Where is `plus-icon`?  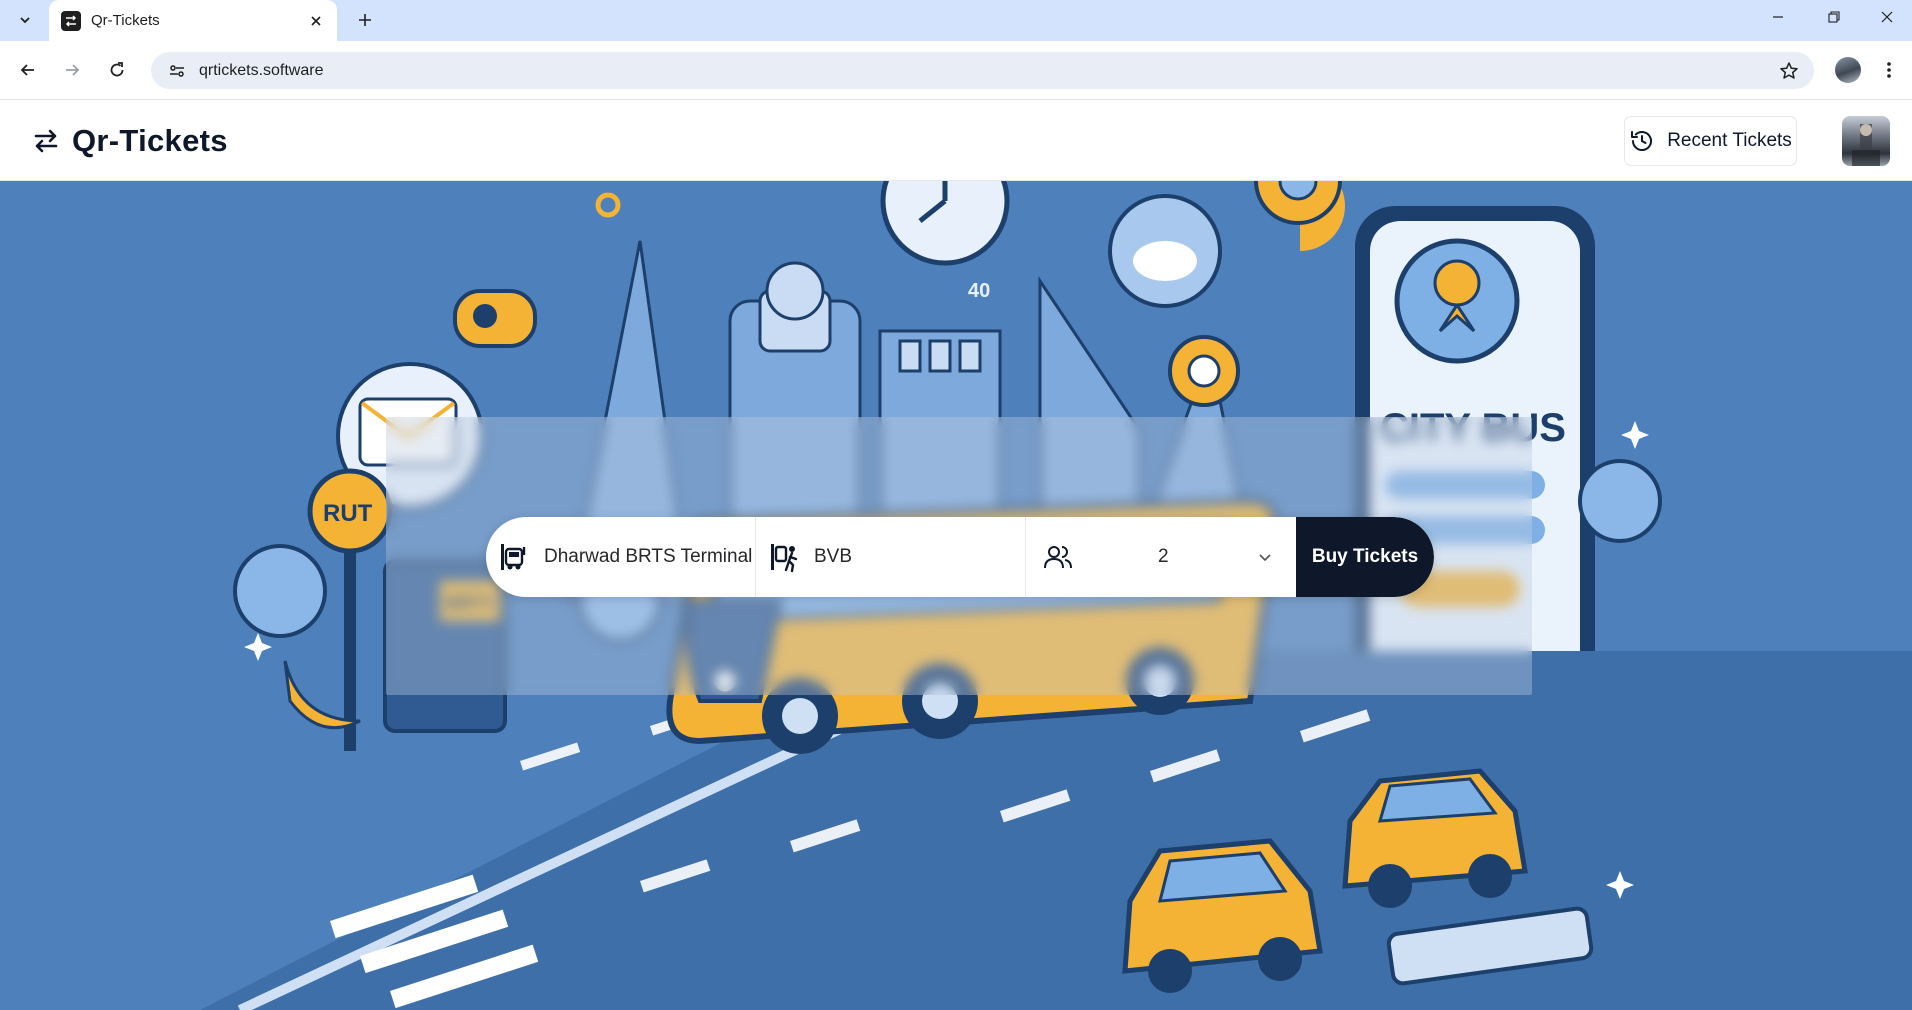 plus-icon is located at coordinates (365, 20).